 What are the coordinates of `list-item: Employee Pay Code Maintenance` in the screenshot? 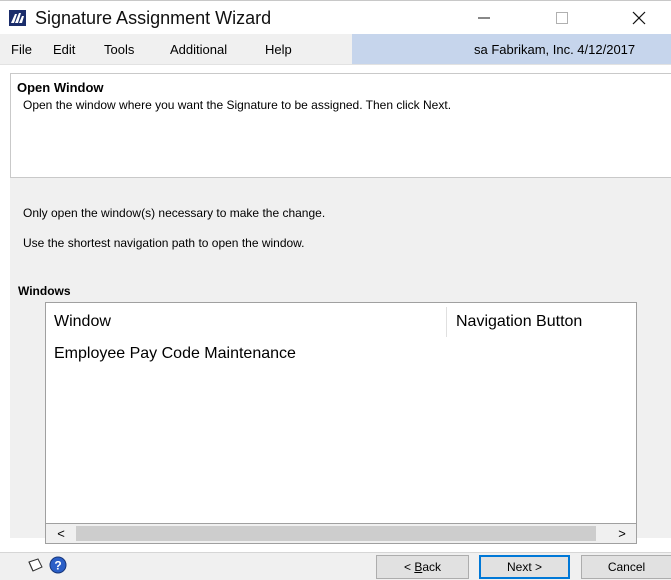 It's located at (175, 354).